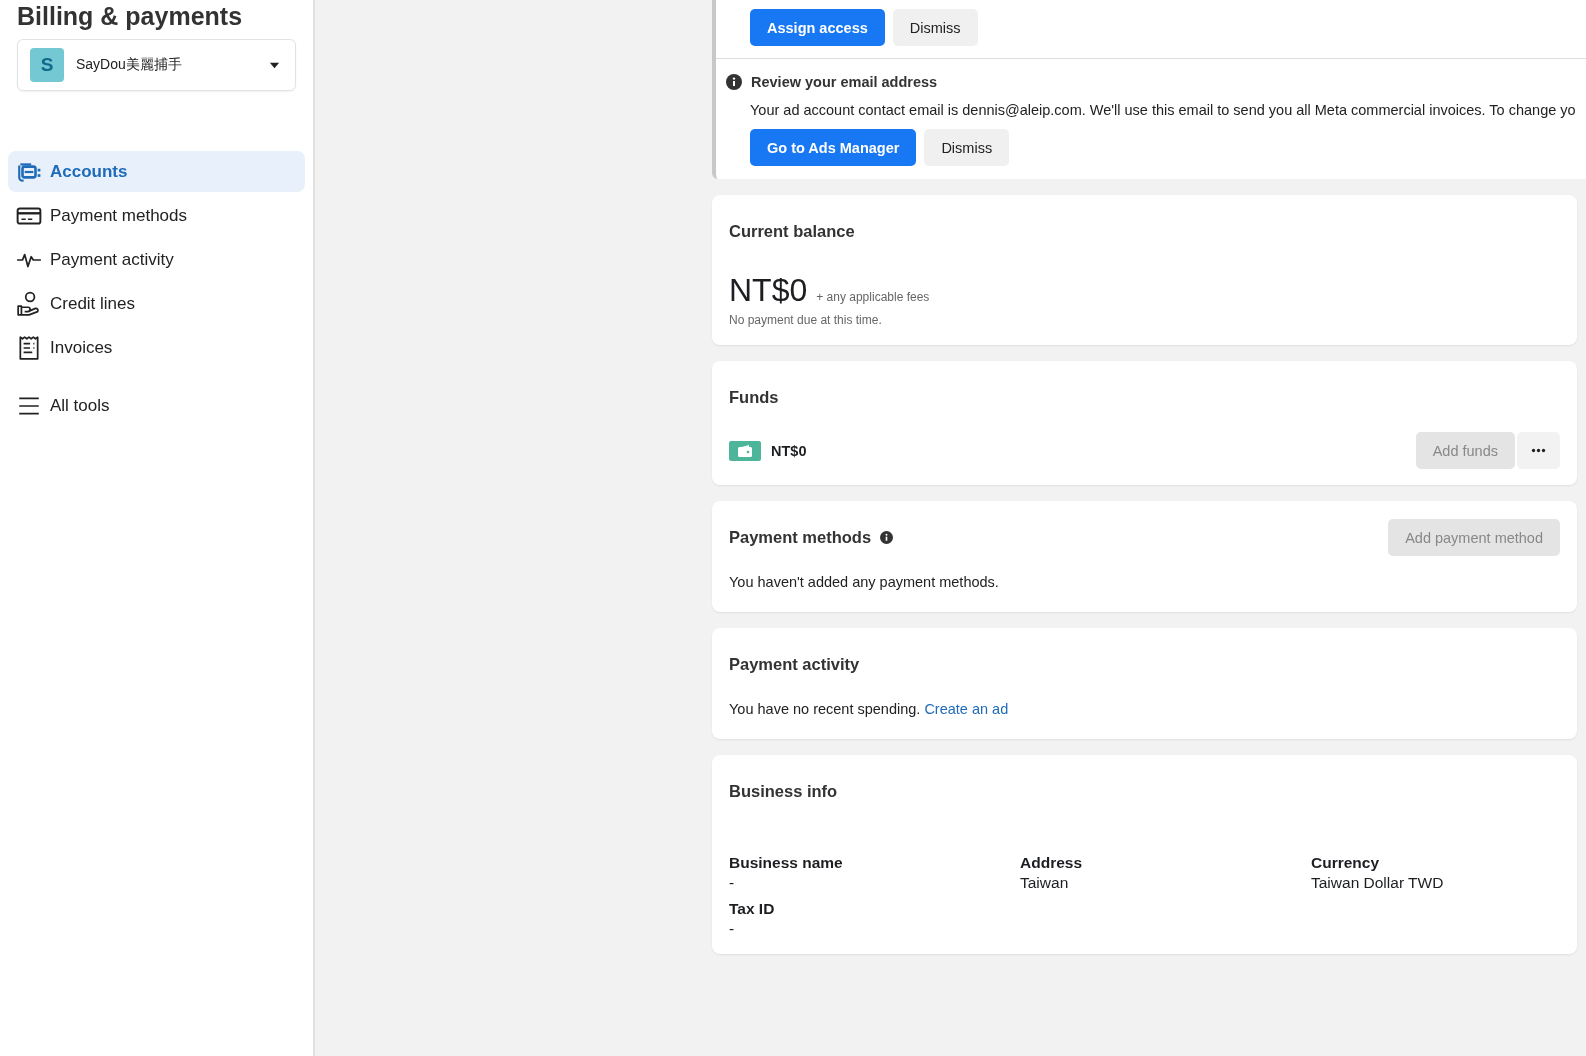 This screenshot has width=1586, height=1056. Describe the element at coordinates (786, 863) in the screenshot. I see `field-label: Business name` at that location.